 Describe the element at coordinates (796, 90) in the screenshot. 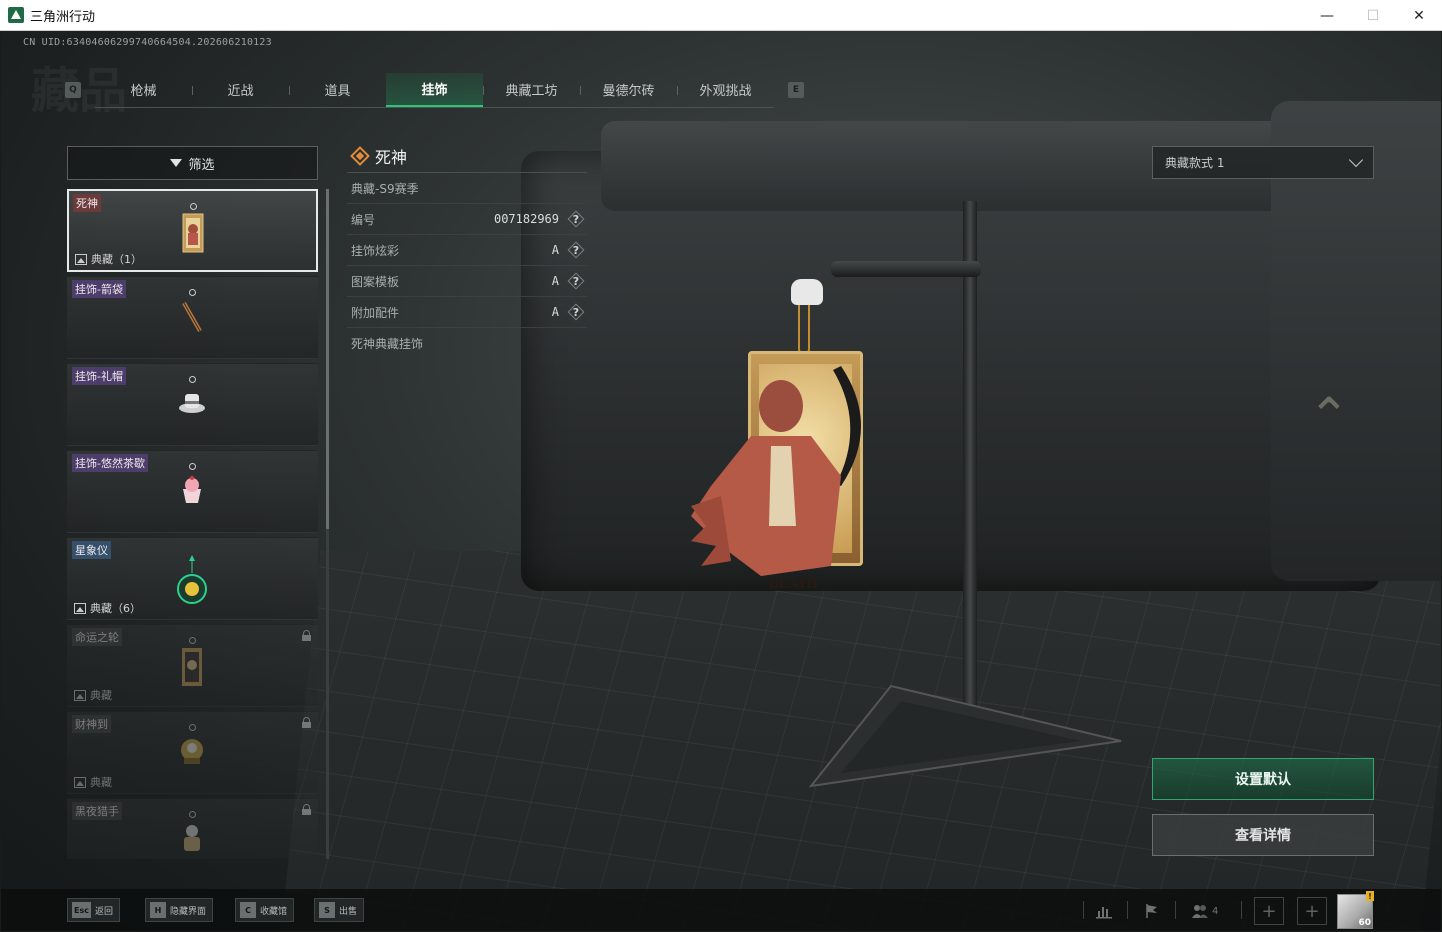

I see `next-tab-key-hint: E` at that location.